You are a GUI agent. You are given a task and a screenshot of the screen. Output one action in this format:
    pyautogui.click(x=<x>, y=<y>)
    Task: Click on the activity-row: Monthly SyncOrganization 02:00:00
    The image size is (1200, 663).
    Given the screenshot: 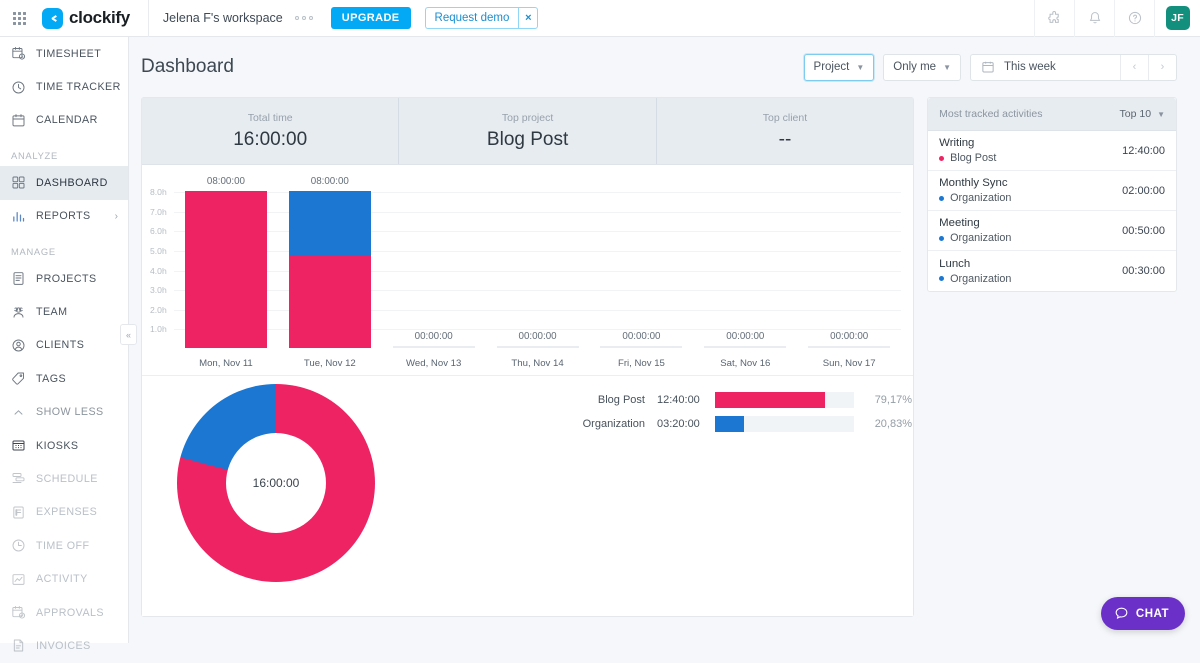 What is the action you would take?
    pyautogui.click(x=1052, y=191)
    